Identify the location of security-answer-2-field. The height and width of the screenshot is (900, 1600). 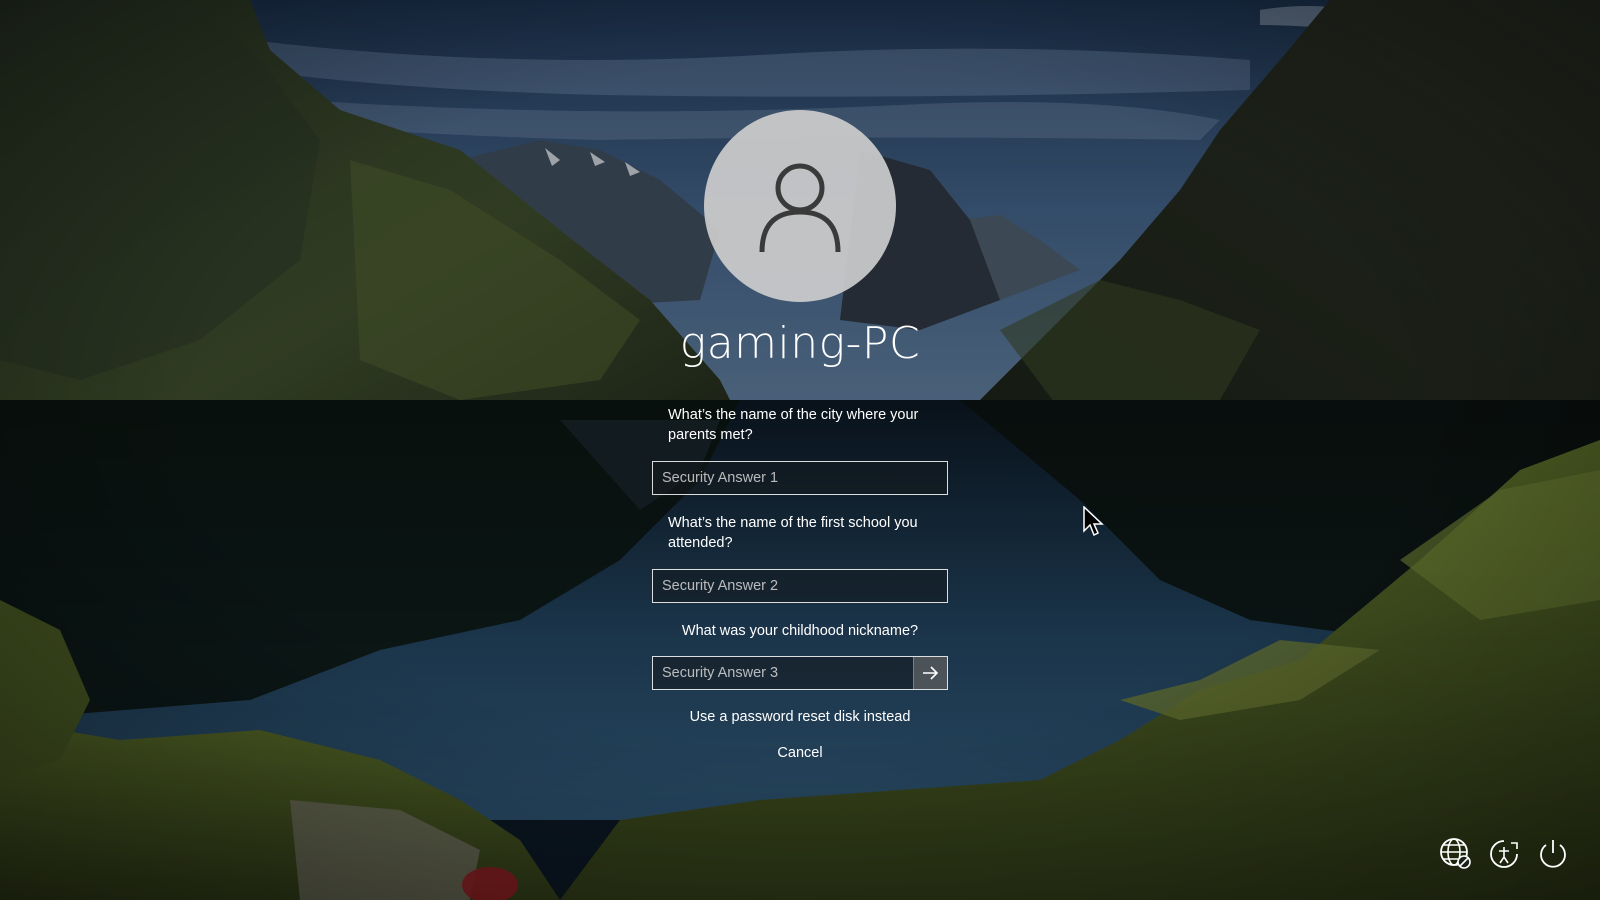
(800, 586).